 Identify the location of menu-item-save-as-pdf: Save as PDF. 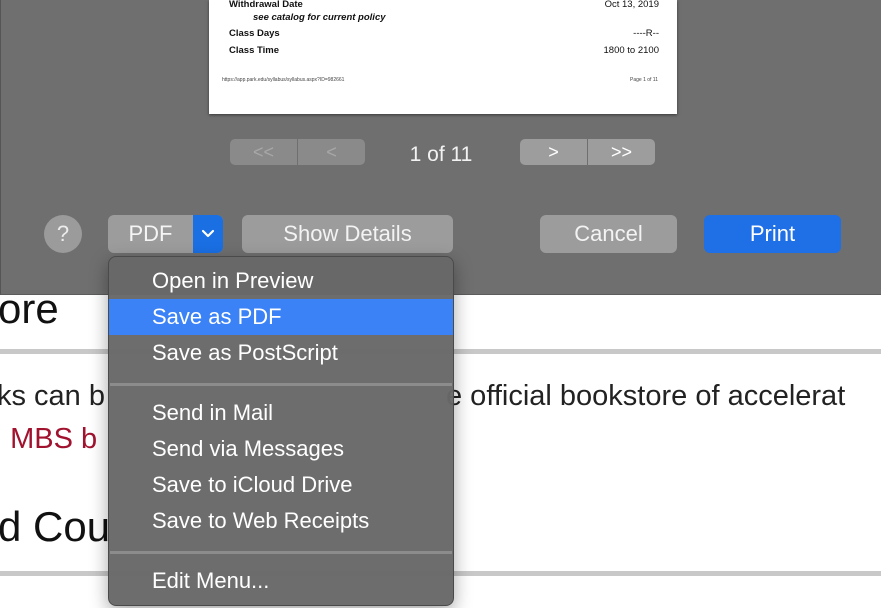
(281, 317).